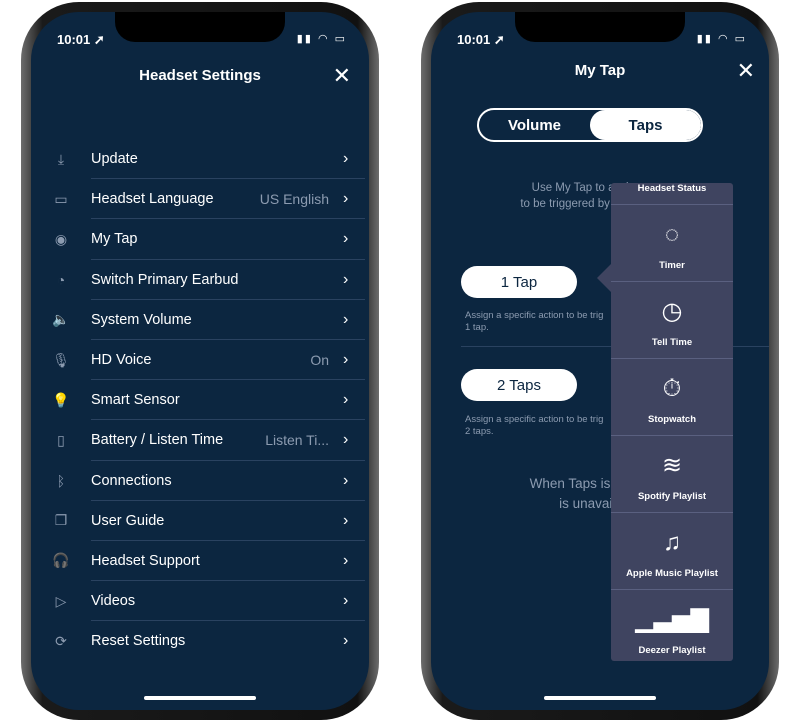 This screenshot has width=800, height=722. What do you see at coordinates (672, 573) in the screenshot?
I see `action-label: Apple Music Playlist` at bounding box center [672, 573].